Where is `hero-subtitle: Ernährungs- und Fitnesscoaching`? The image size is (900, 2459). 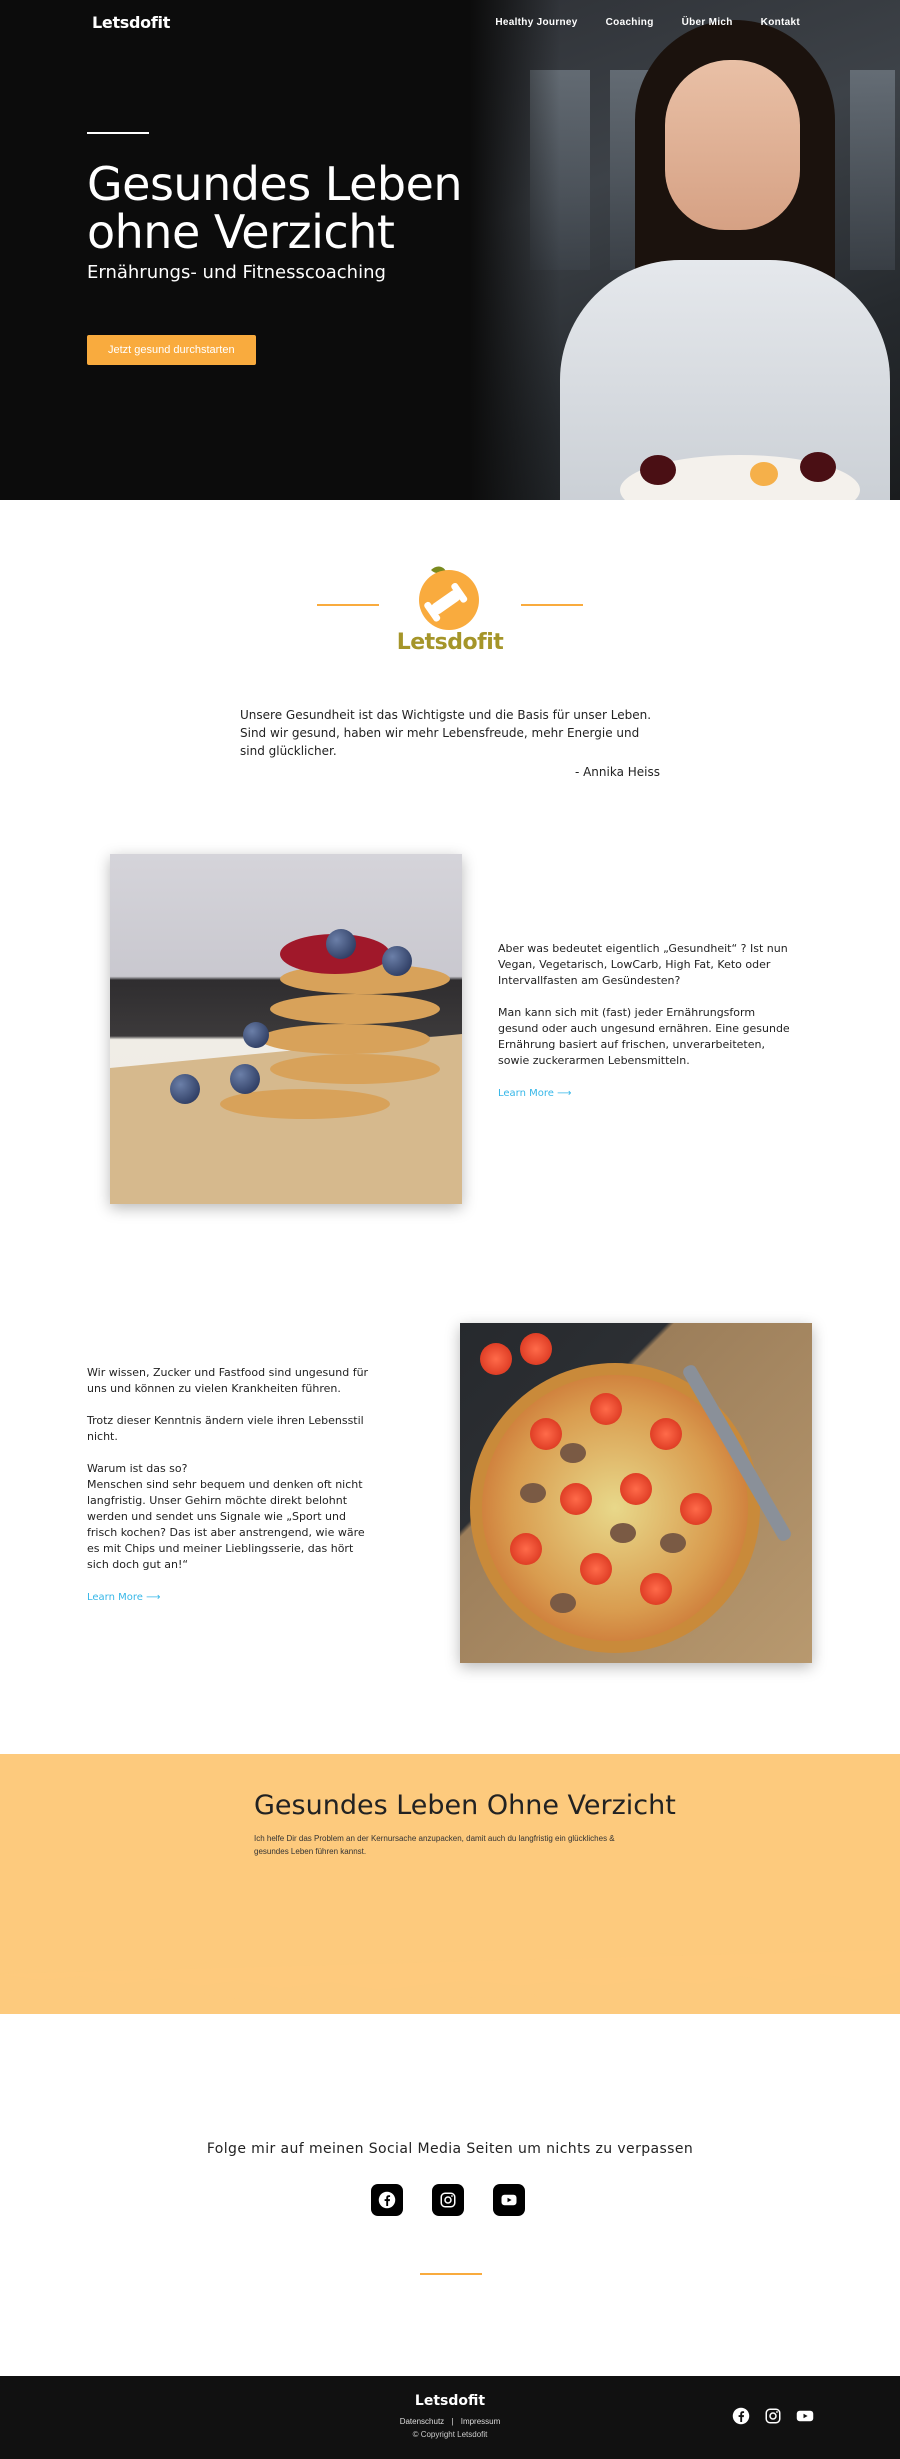
hero-subtitle: Ernährungs- und Fitnesscoaching is located at coordinates (236, 272).